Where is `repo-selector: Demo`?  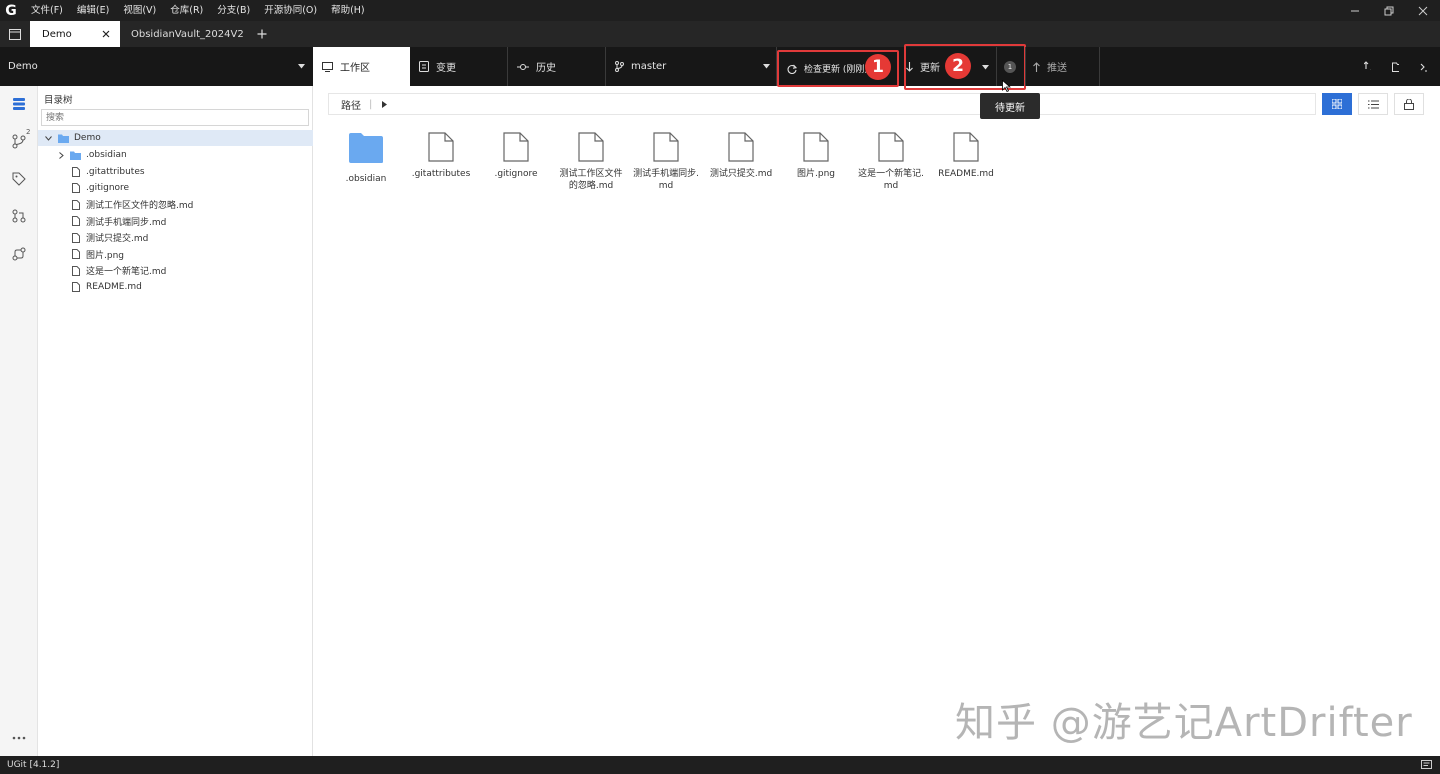 repo-selector: Demo is located at coordinates (158, 66).